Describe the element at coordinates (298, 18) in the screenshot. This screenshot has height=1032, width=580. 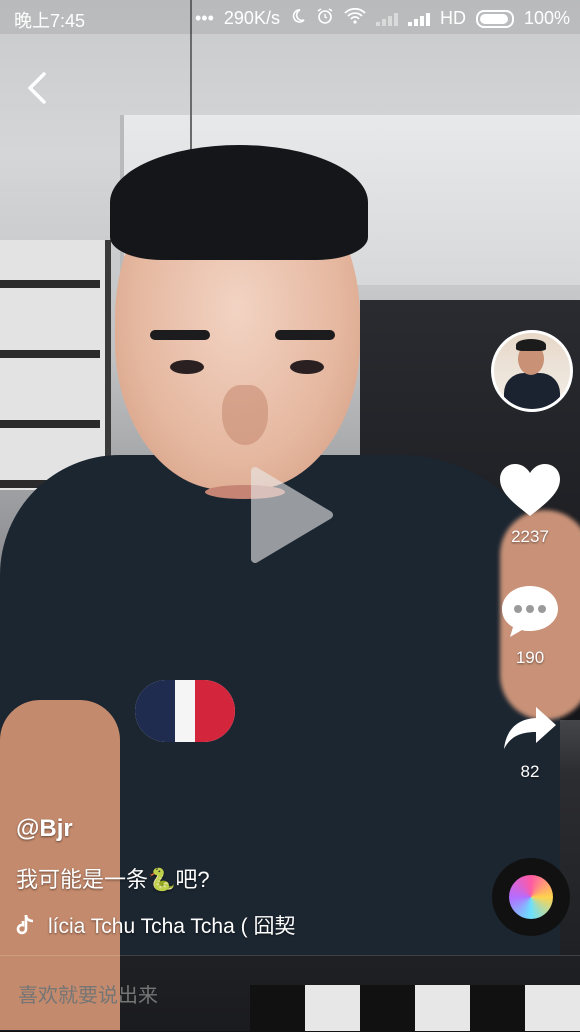
I see `moon-icon` at that location.